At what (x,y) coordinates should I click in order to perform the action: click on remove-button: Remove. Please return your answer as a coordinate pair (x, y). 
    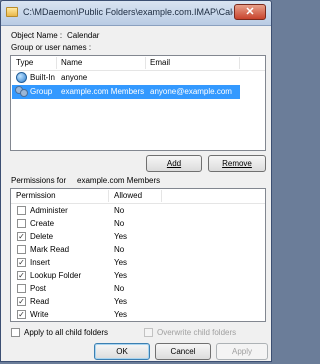
    Looking at the image, I should click on (237, 163).